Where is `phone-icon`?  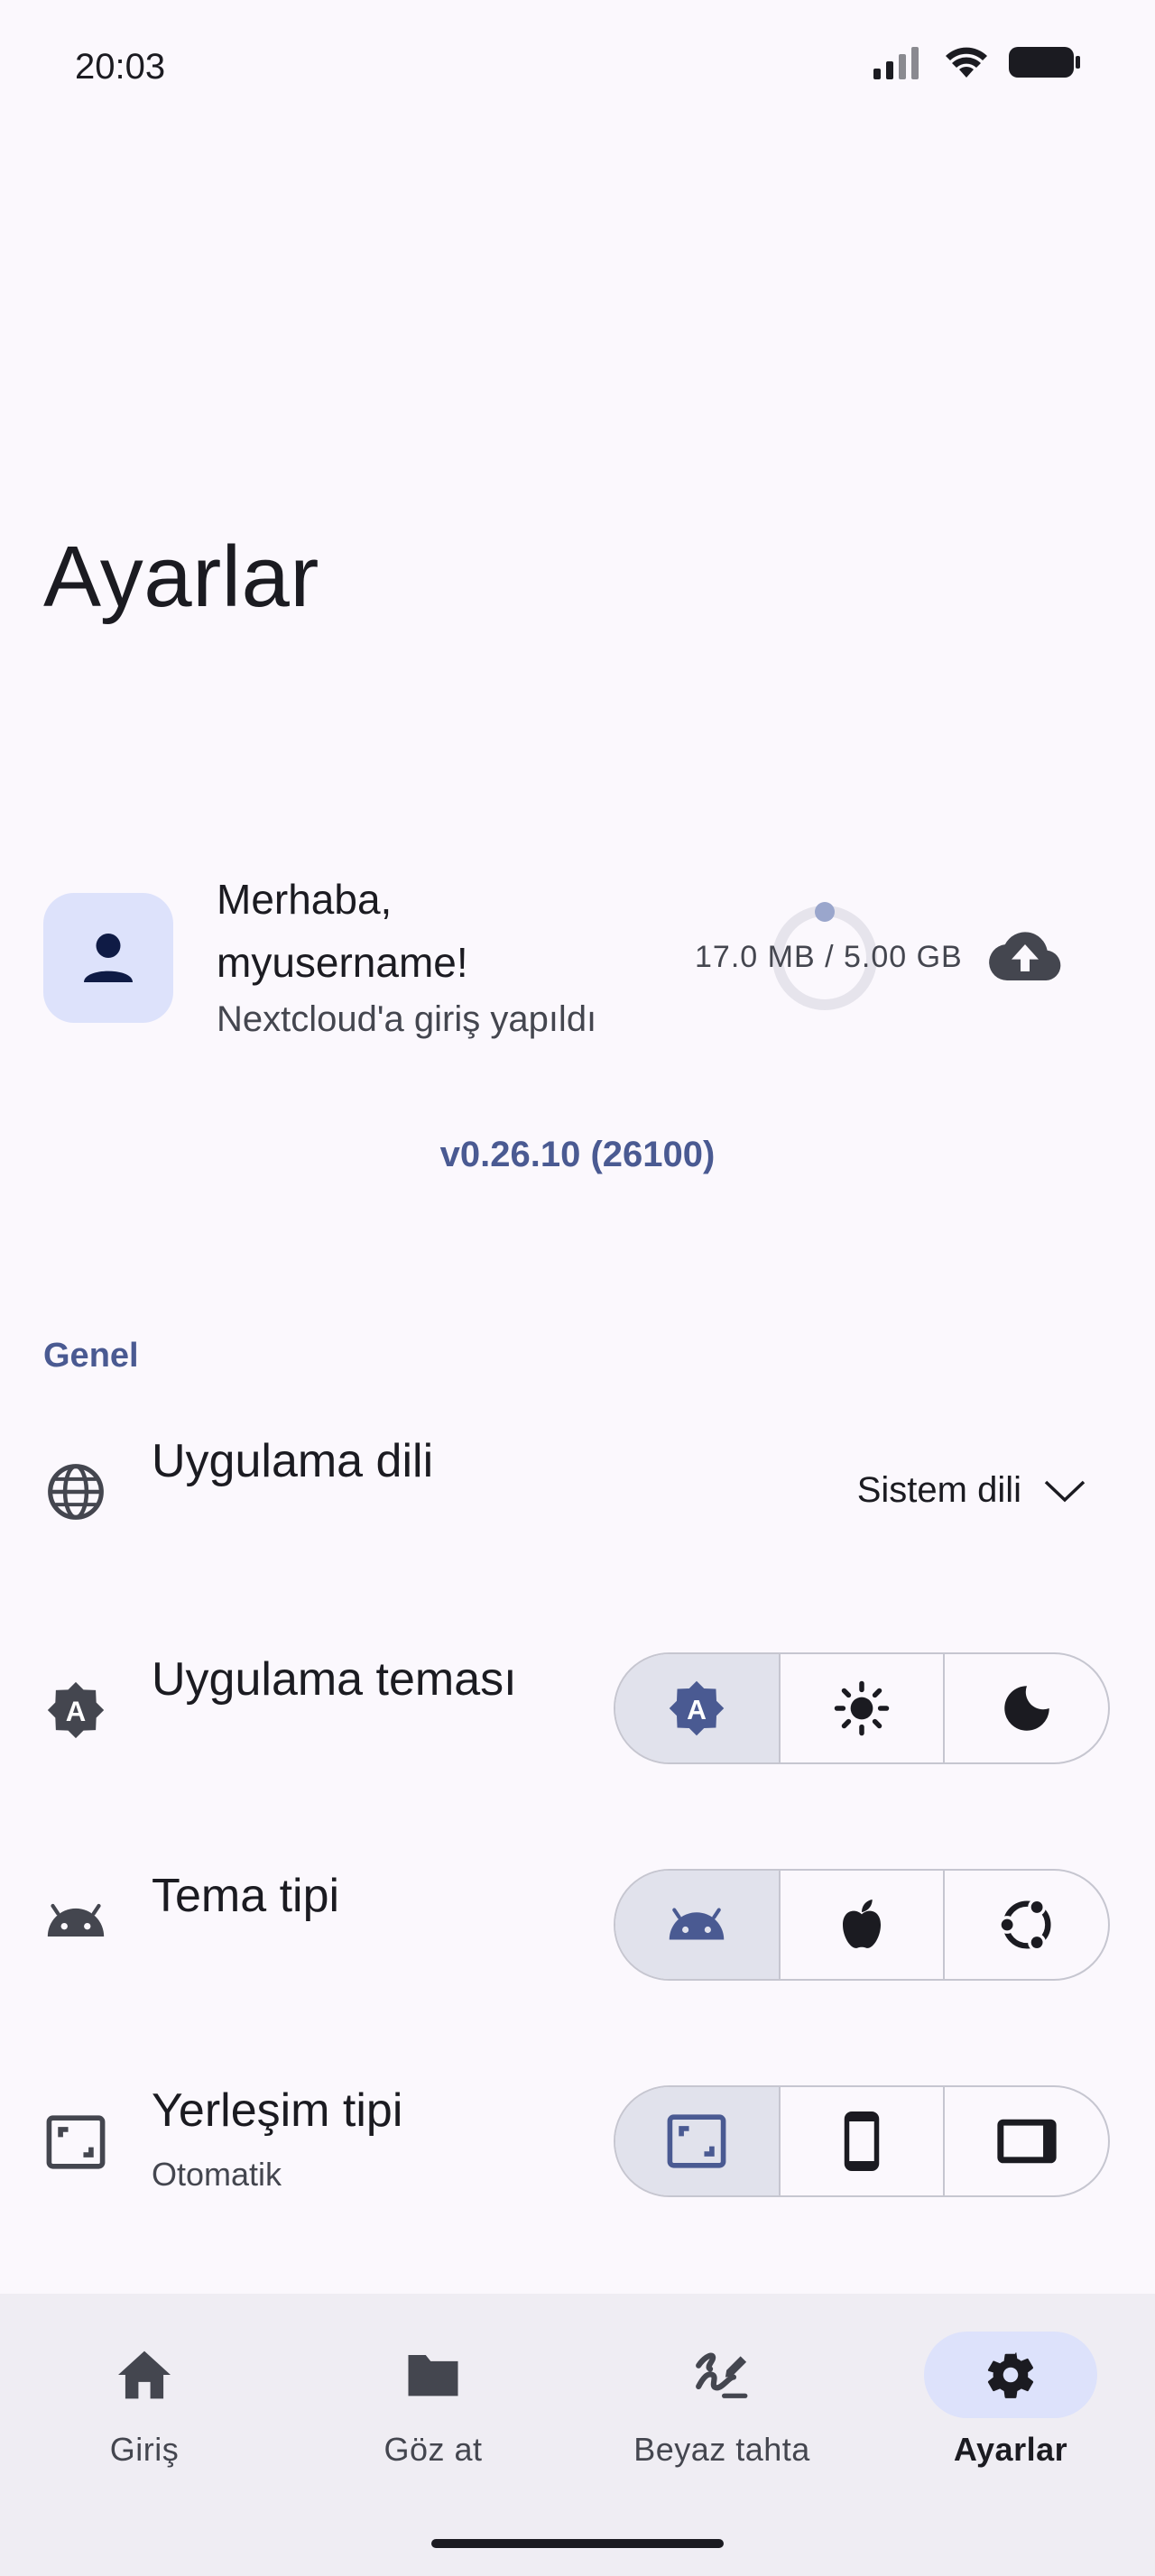
phone-icon is located at coordinates (862, 2141).